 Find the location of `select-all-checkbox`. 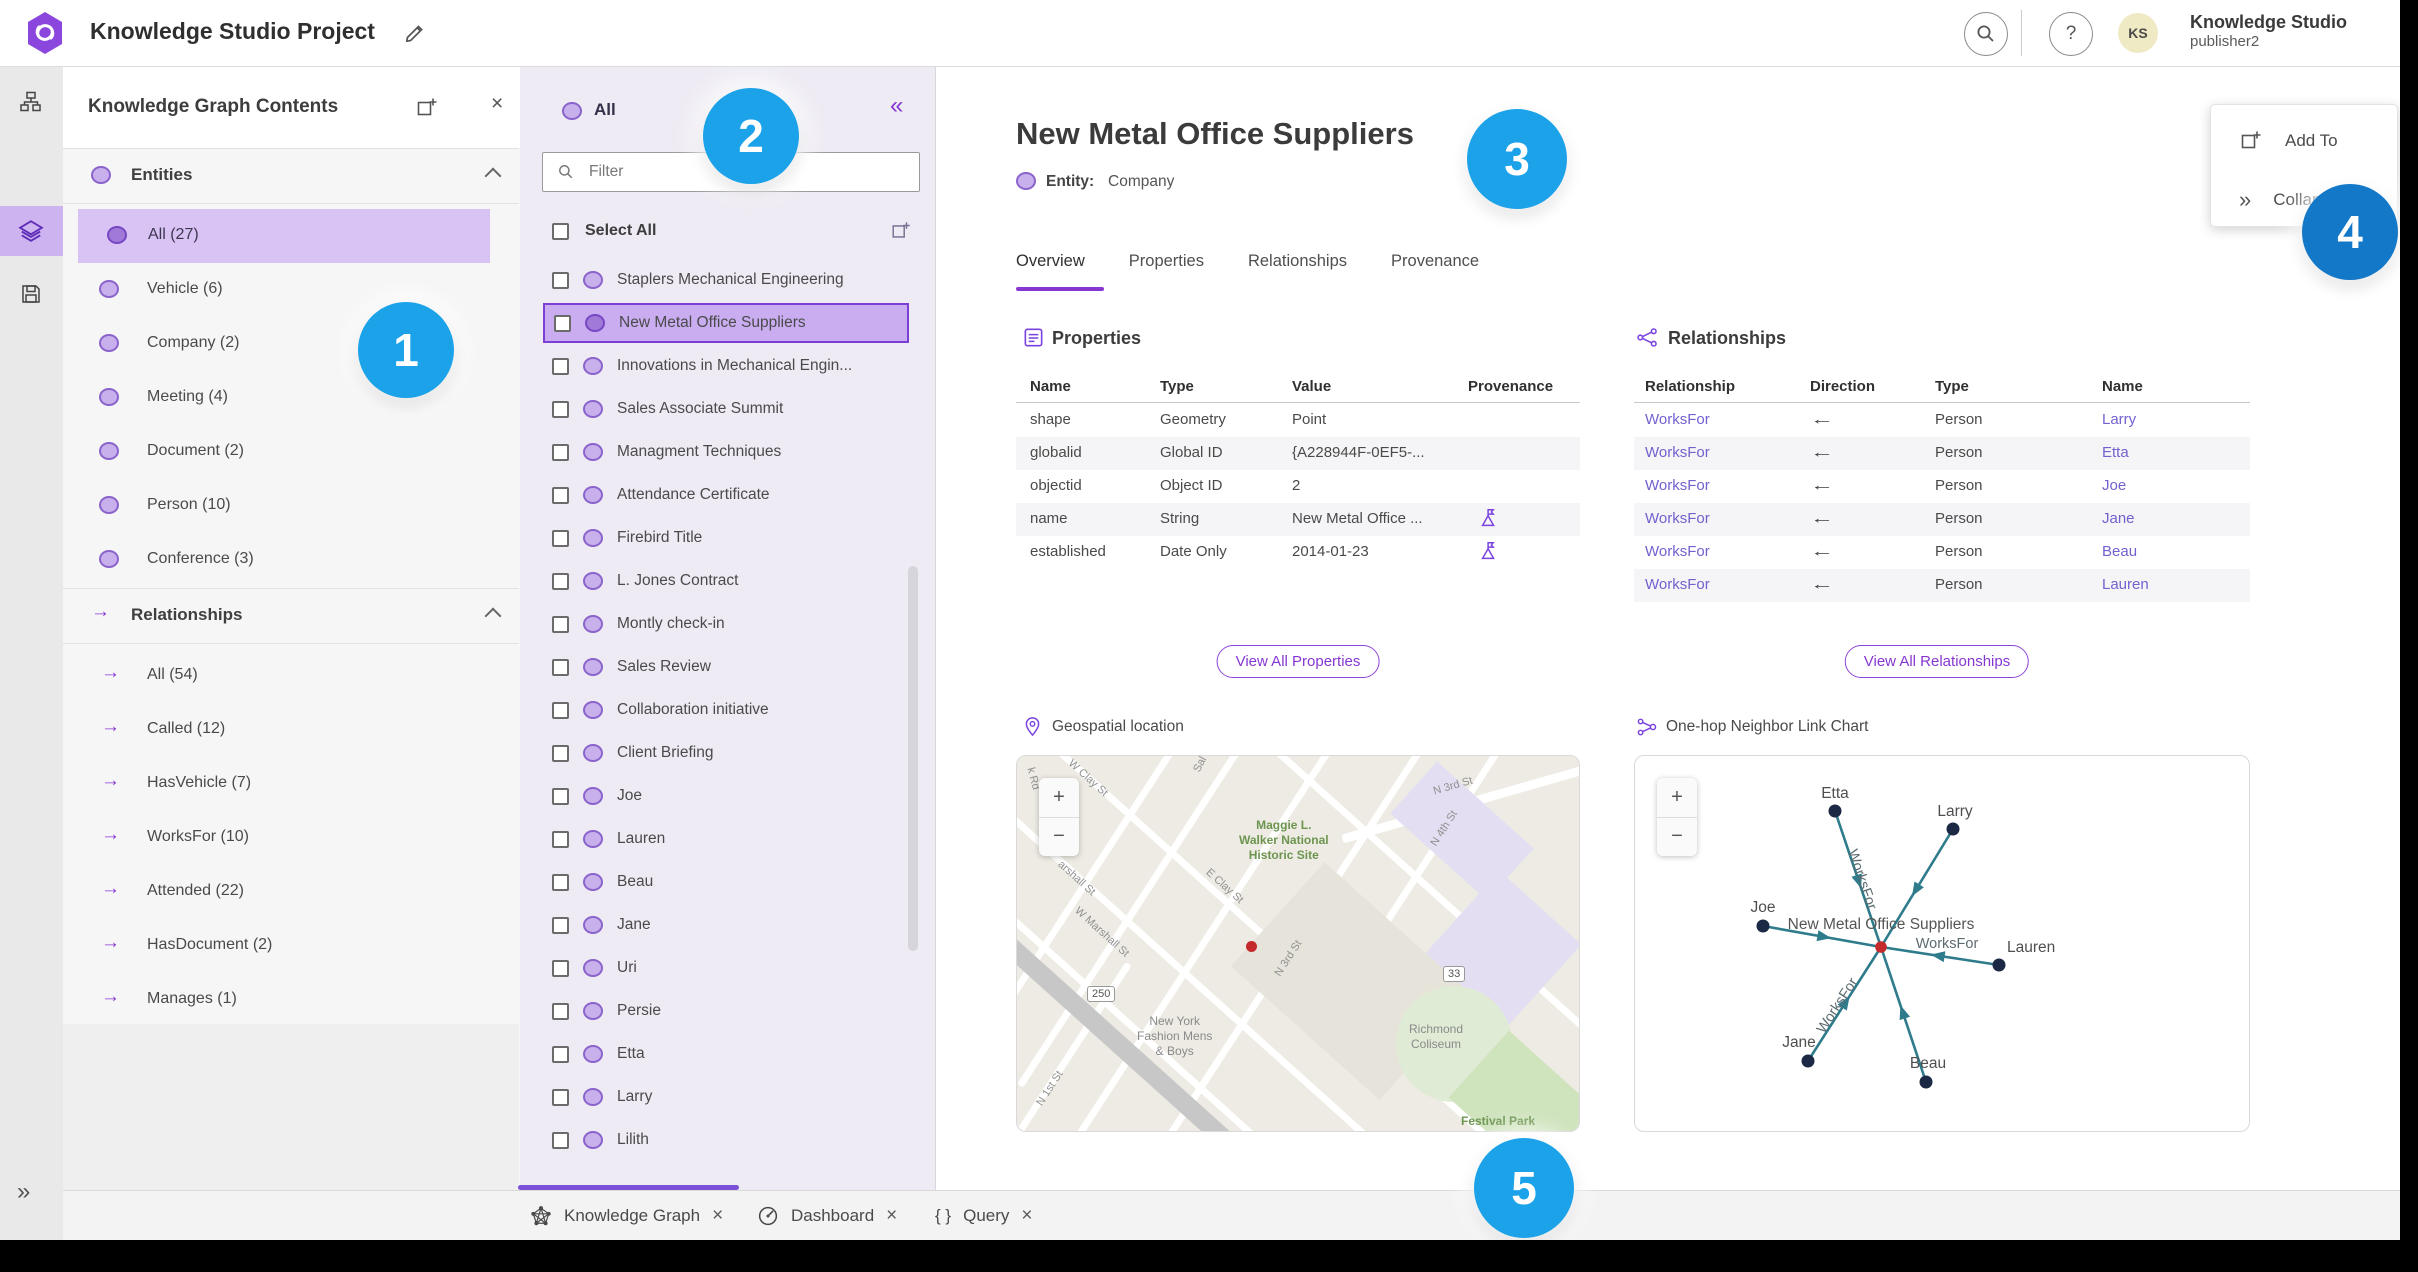

select-all-checkbox is located at coordinates (560, 231).